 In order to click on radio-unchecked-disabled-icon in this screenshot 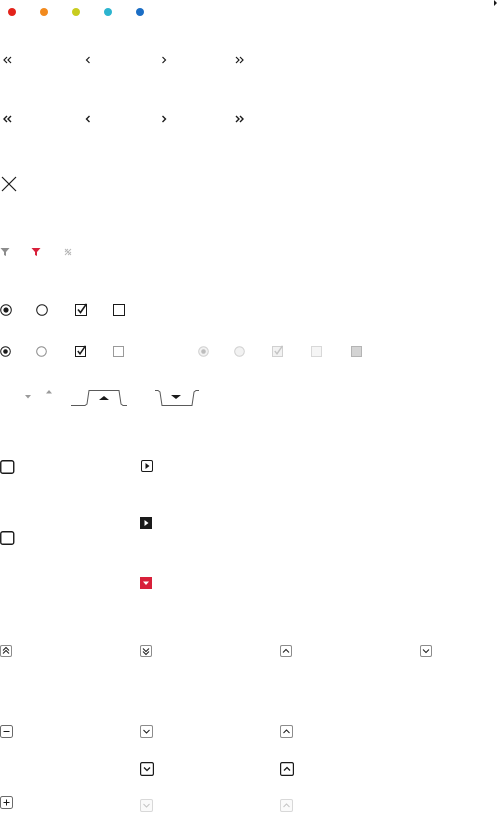, I will do `click(239, 351)`.